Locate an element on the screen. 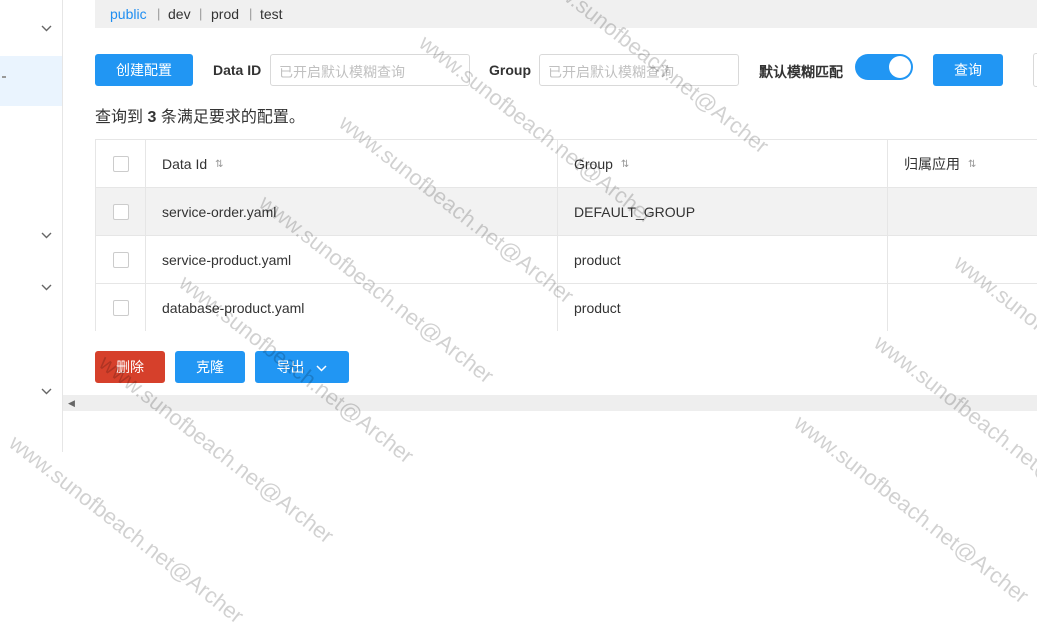  header-group: Group ⇅ is located at coordinates (723, 163).